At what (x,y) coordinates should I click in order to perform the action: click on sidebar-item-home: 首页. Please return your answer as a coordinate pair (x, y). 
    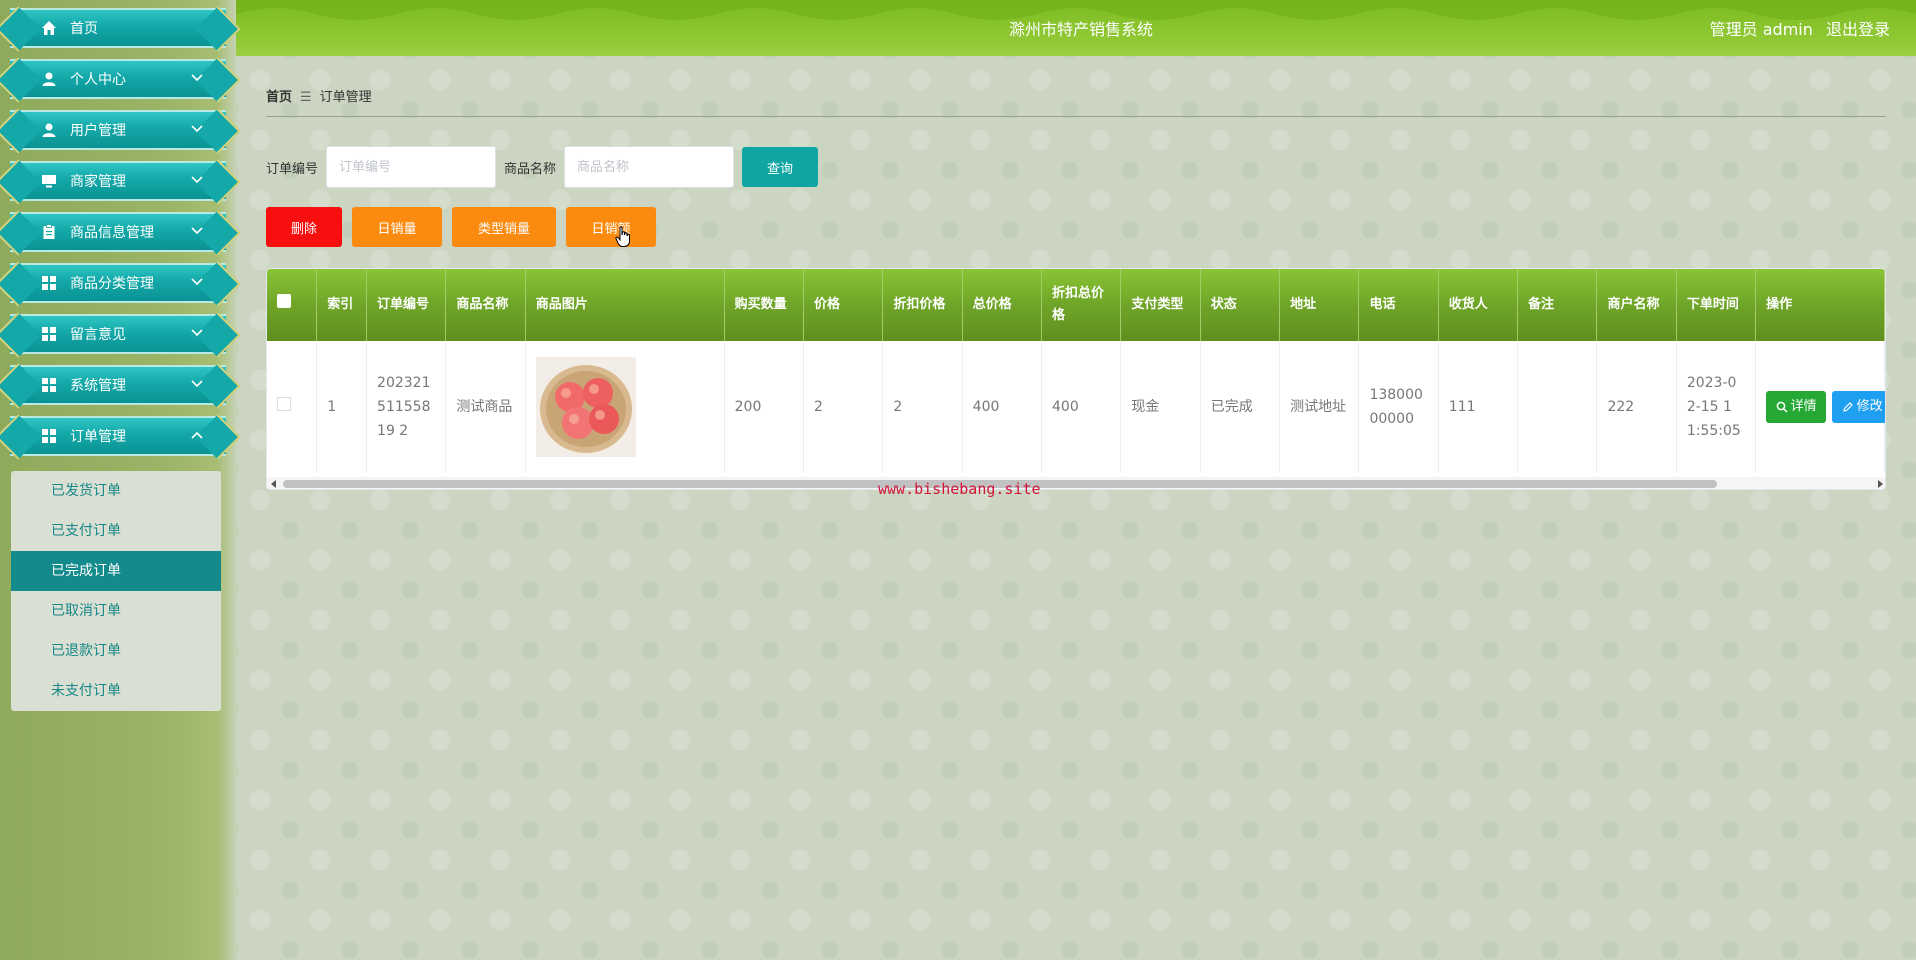
    Looking at the image, I should click on (118, 28).